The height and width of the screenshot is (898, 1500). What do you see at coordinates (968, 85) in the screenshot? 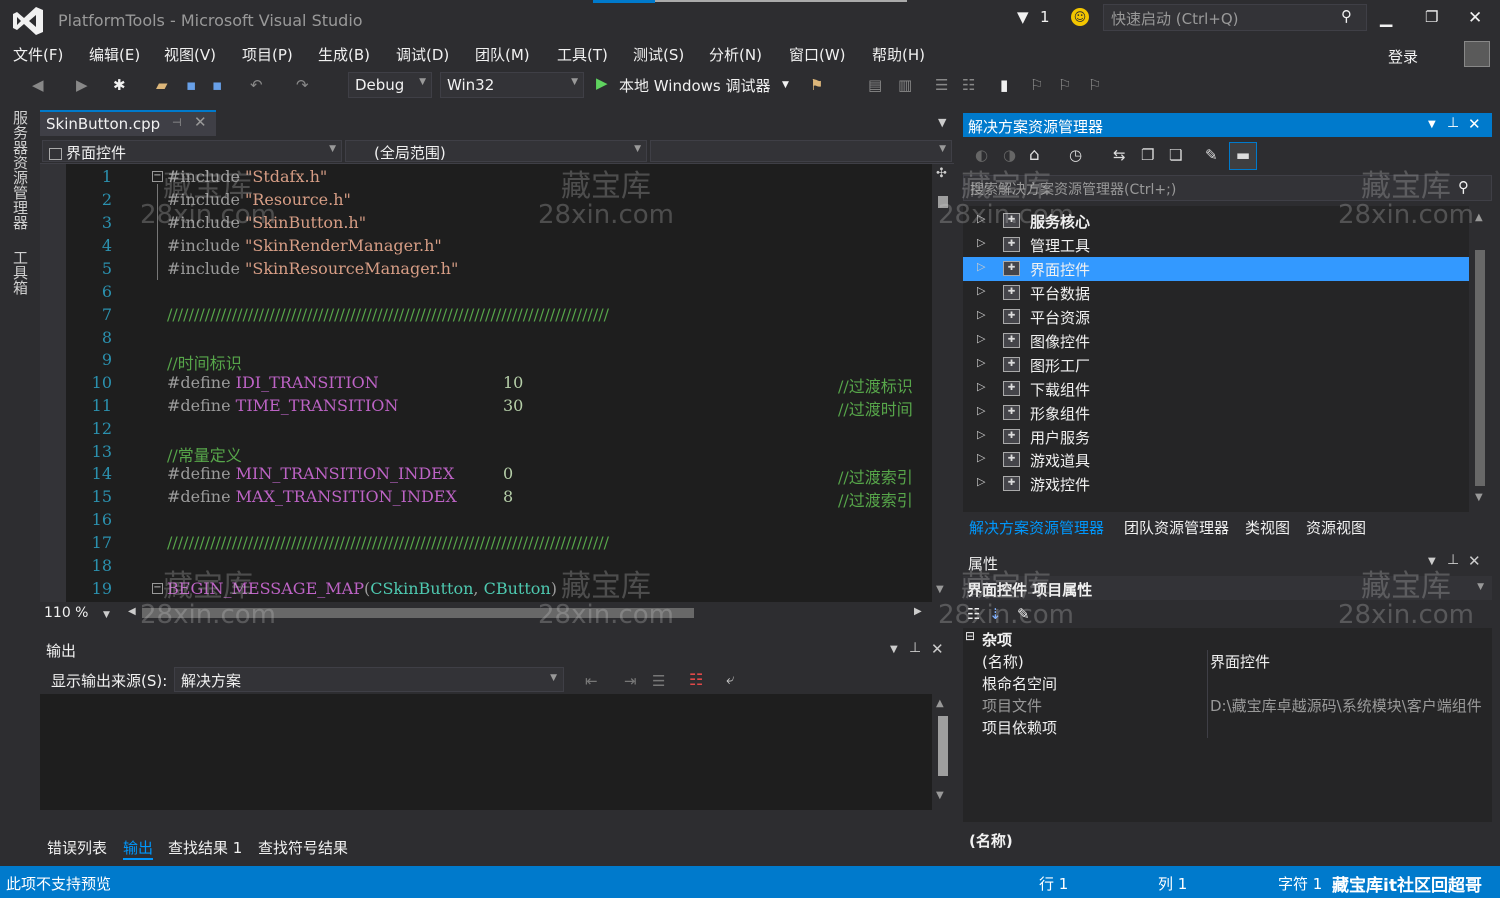
I see `outdent-icon: ☷` at bounding box center [968, 85].